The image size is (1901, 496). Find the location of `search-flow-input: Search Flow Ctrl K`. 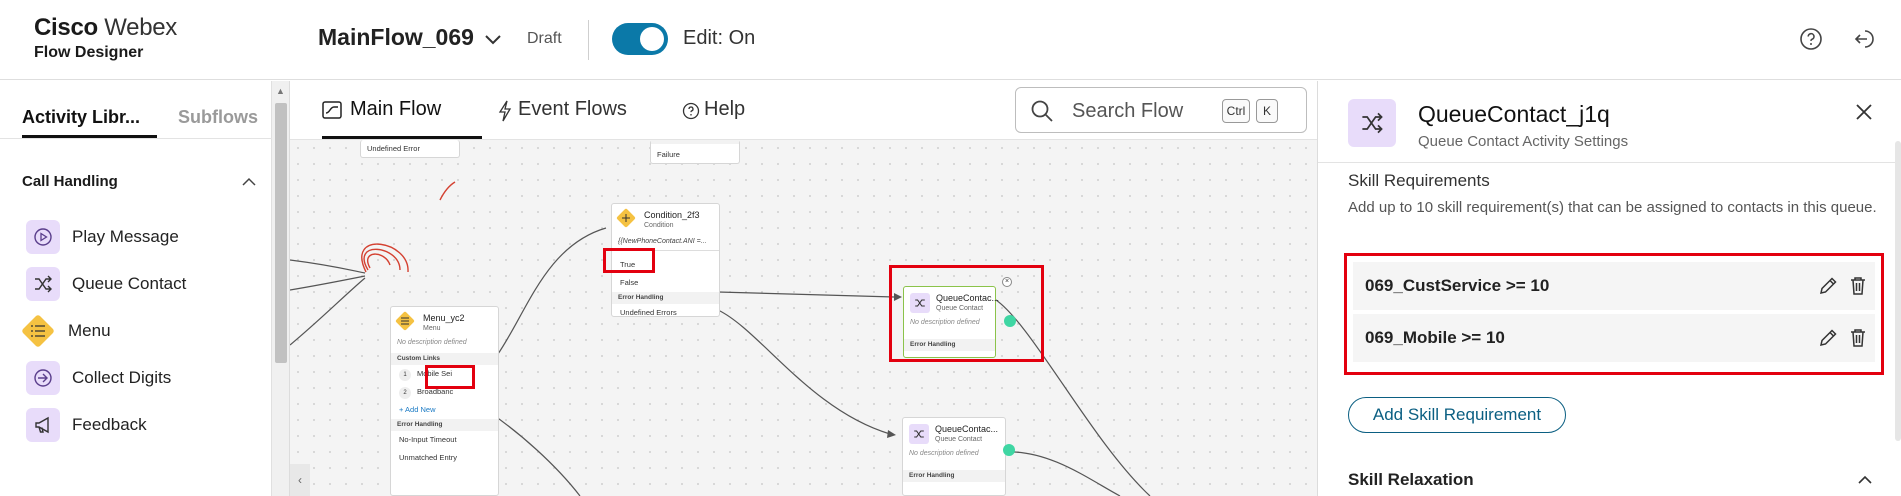

search-flow-input: Search Flow Ctrl K is located at coordinates (1161, 110).